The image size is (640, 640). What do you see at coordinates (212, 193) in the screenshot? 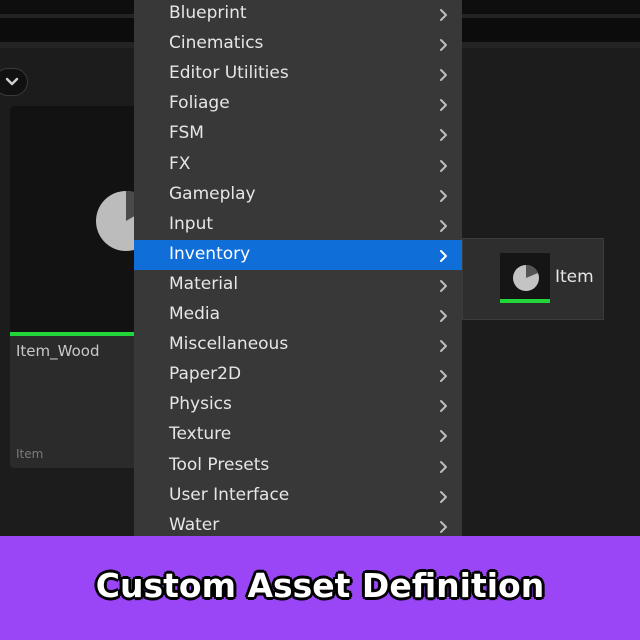
I see `menu-item-label: Gameplay` at bounding box center [212, 193].